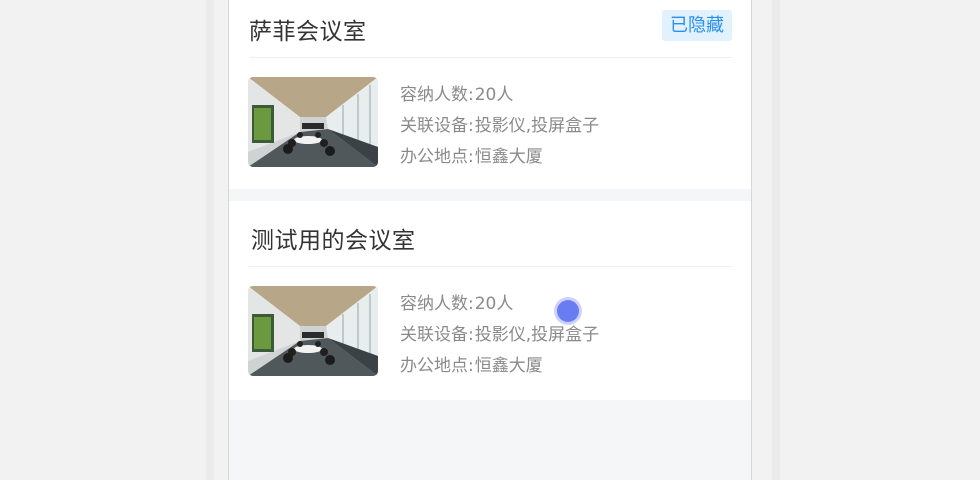 Image resolution: width=980 pixels, height=480 pixels. What do you see at coordinates (568, 311) in the screenshot?
I see `touch-cursor-indicator` at bounding box center [568, 311].